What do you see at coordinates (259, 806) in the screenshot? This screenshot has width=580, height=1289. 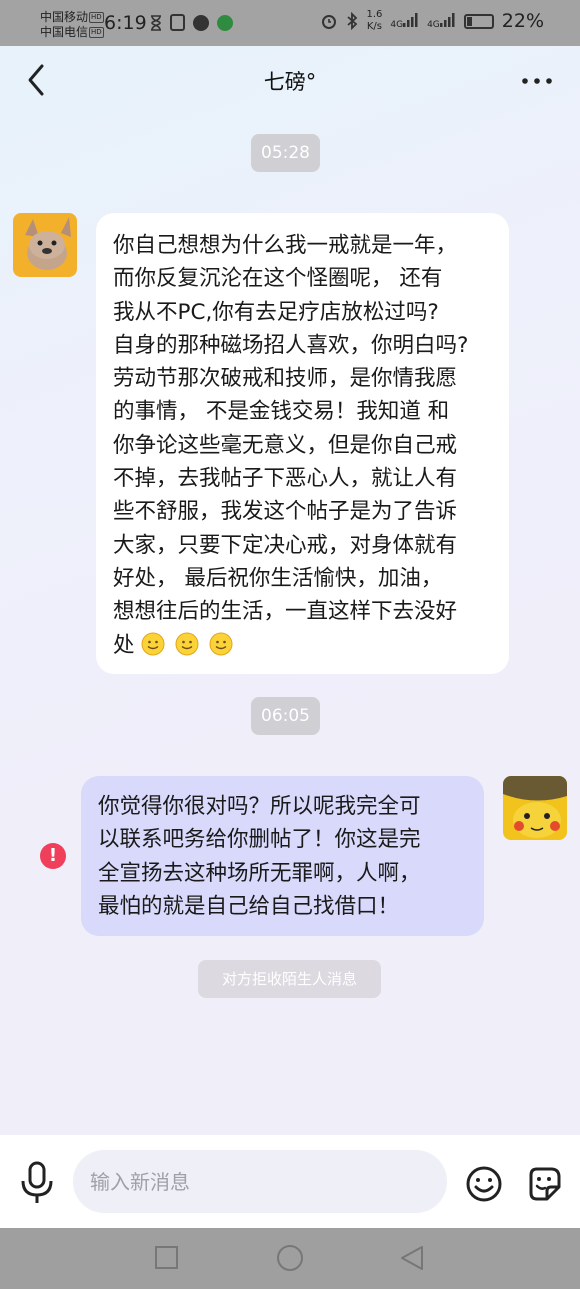 I see `message-line: 你觉得你很对吗？所以呢我完全可` at bounding box center [259, 806].